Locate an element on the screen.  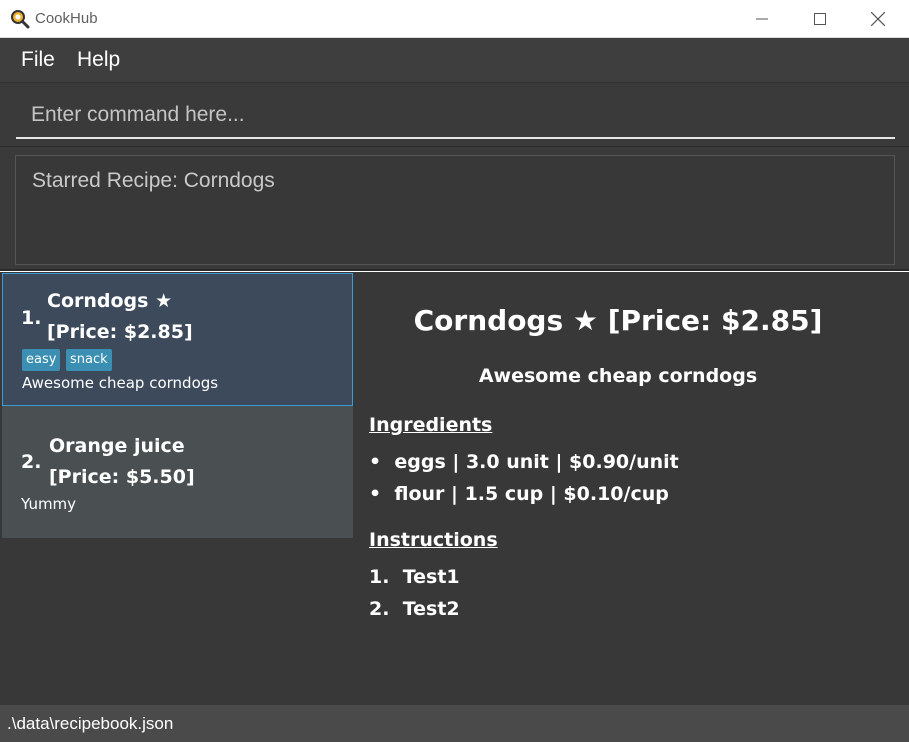
close-button is located at coordinates (878, 19).